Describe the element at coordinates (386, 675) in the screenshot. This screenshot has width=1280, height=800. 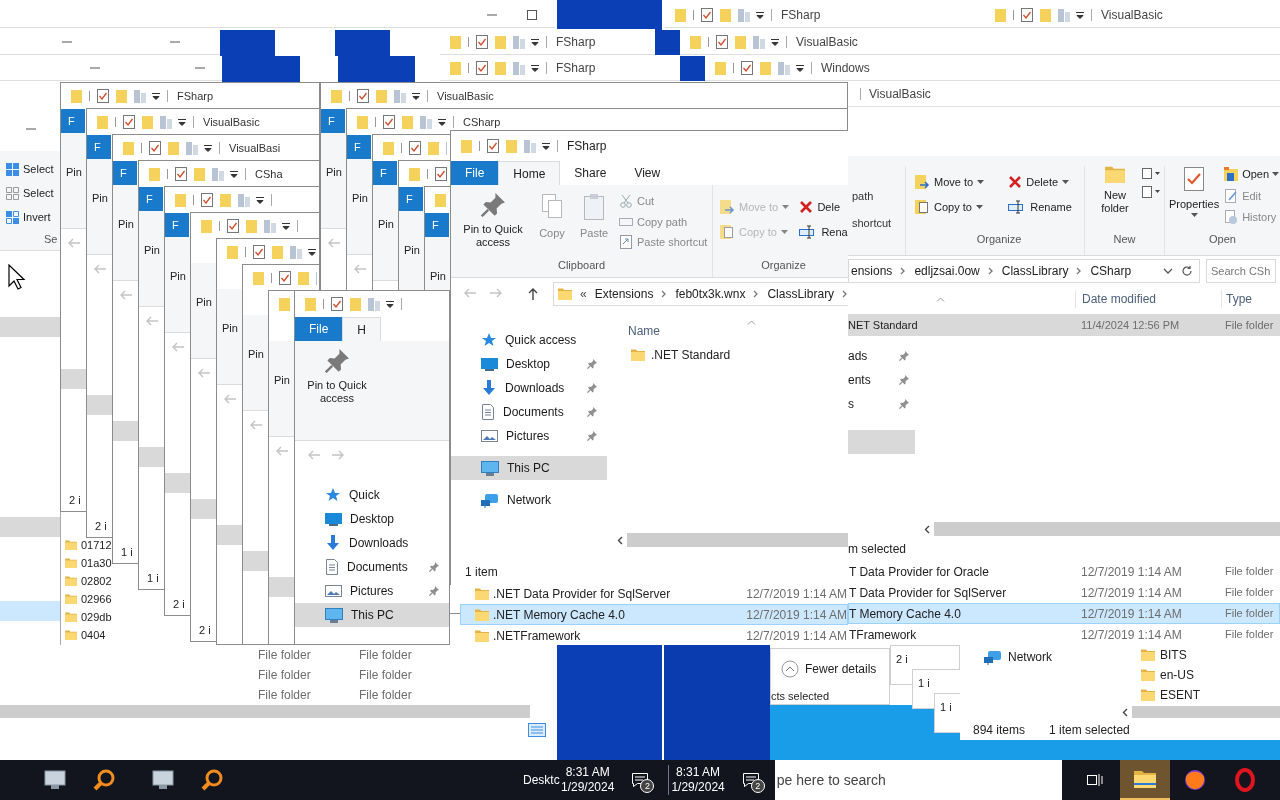
I see `table-cell-text: File folder` at that location.